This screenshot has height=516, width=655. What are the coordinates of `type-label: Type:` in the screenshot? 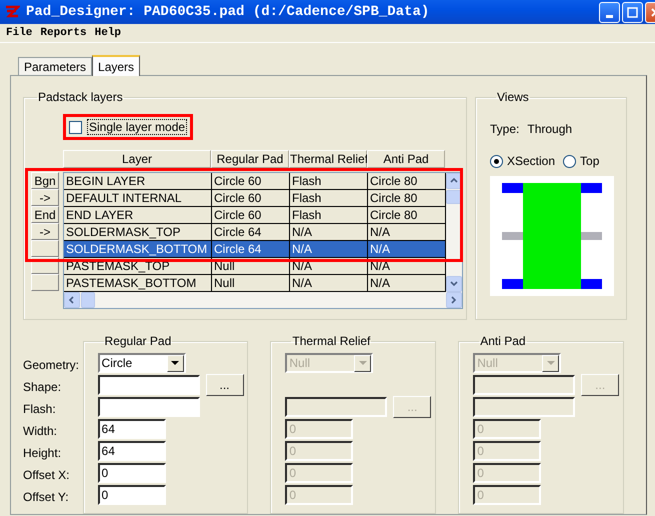 It's located at (505, 129).